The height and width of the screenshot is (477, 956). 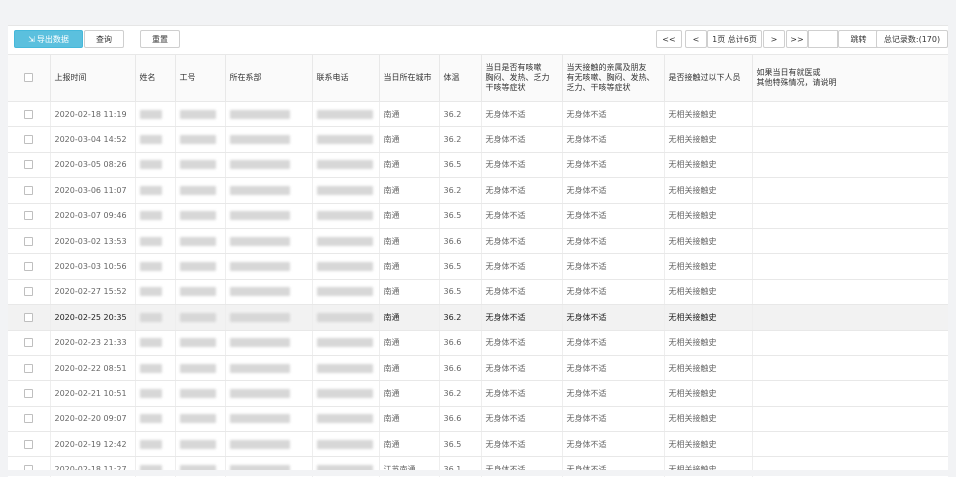 I want to click on bottom-strip, so click(x=478, y=473).